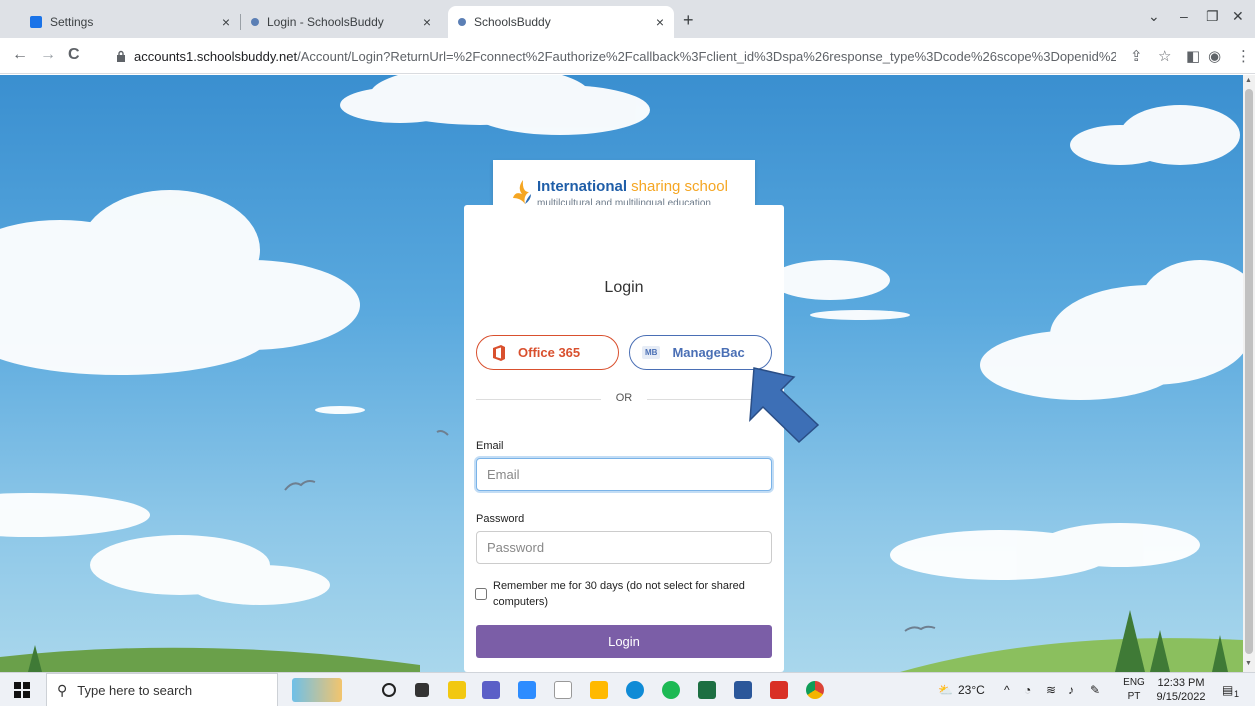 This screenshot has width=1255, height=706. What do you see at coordinates (708, 352) in the screenshot?
I see `managebac-label: ManageBac` at bounding box center [708, 352].